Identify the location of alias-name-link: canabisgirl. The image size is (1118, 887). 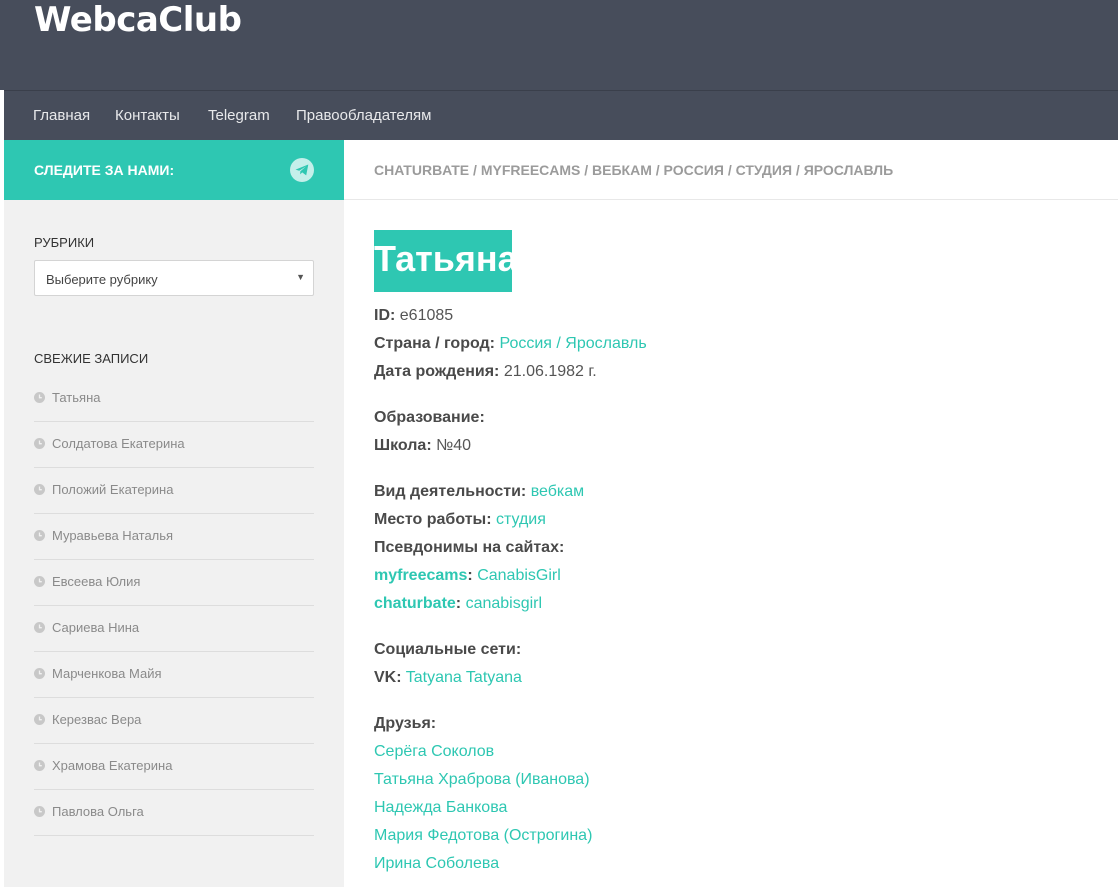
(504, 603).